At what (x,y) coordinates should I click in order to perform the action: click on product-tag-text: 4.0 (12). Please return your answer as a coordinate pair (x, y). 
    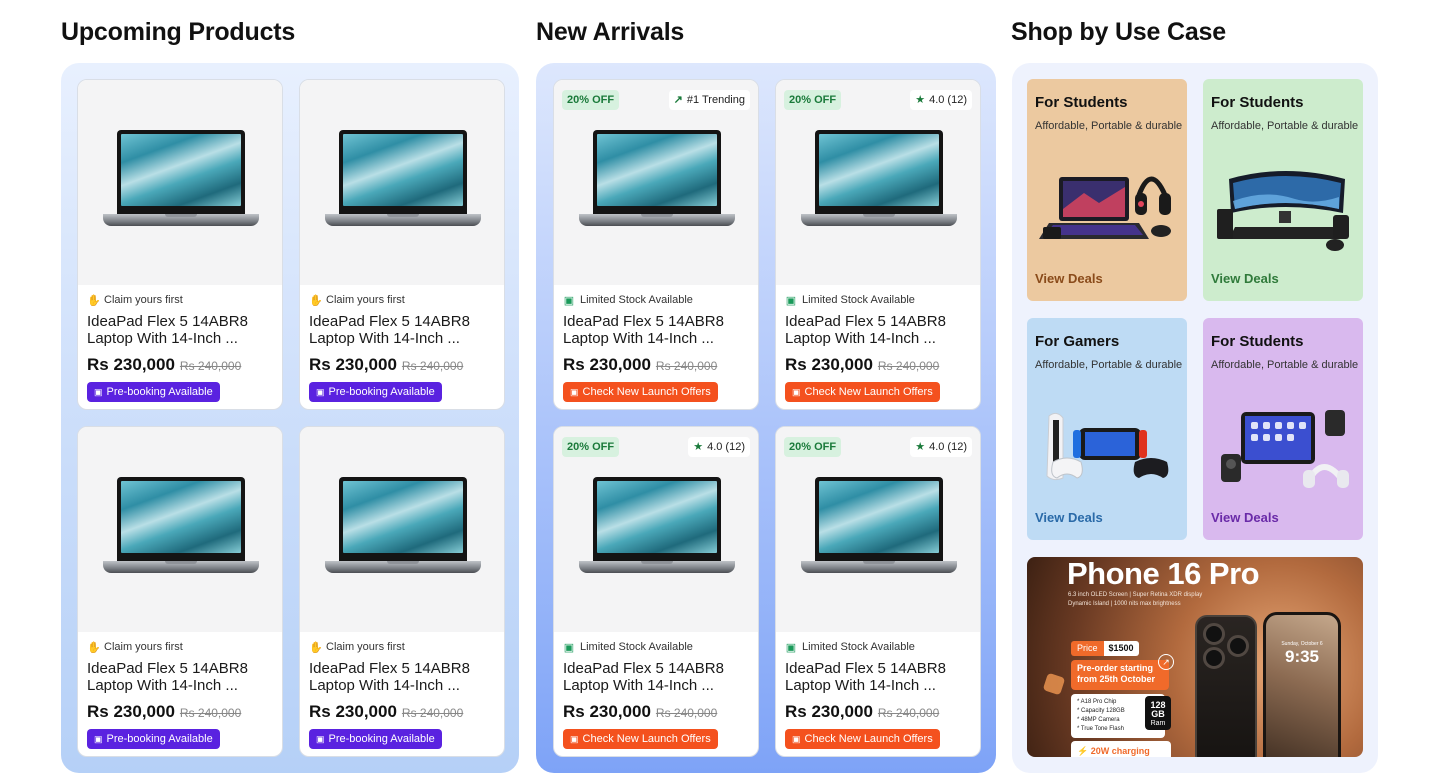
    Looking at the image, I should click on (948, 447).